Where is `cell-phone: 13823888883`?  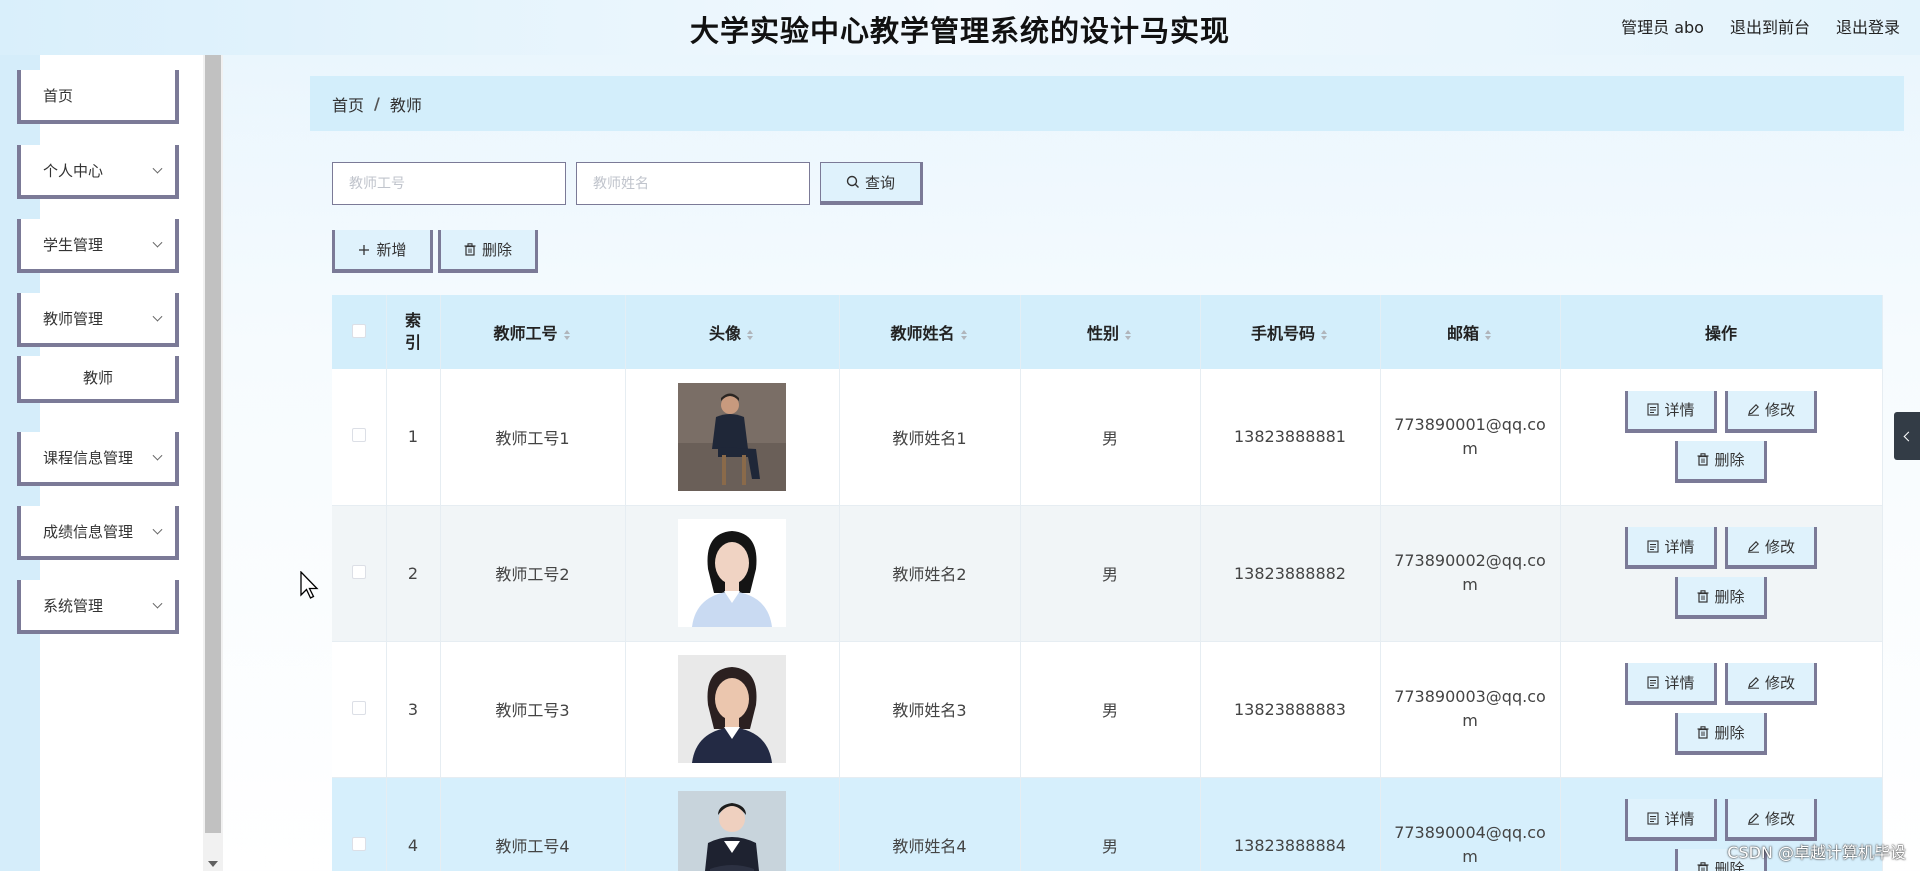
cell-phone: 13823888883 is located at coordinates (1290, 709).